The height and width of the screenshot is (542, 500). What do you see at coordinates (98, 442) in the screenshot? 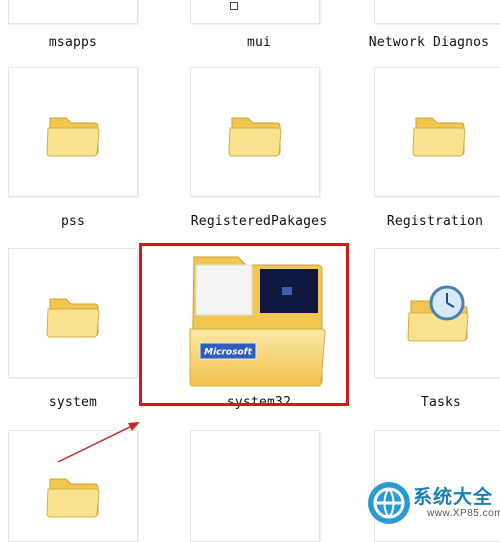
I see `red-arrow-icon` at bounding box center [98, 442].